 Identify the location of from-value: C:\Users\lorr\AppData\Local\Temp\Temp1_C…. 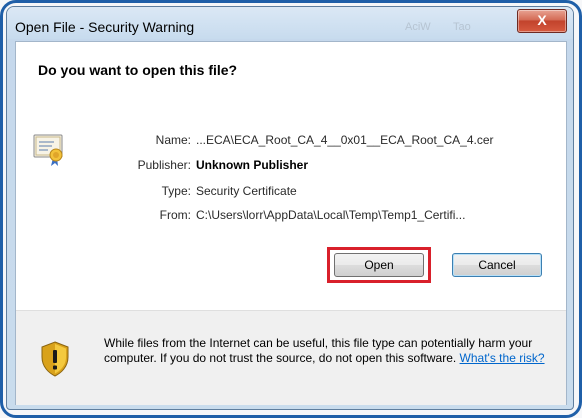
(331, 215).